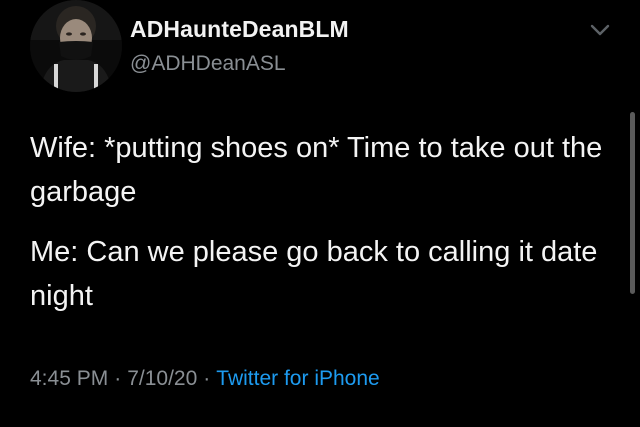 The image size is (640, 427). I want to click on avatar-photo, so click(76, 46).